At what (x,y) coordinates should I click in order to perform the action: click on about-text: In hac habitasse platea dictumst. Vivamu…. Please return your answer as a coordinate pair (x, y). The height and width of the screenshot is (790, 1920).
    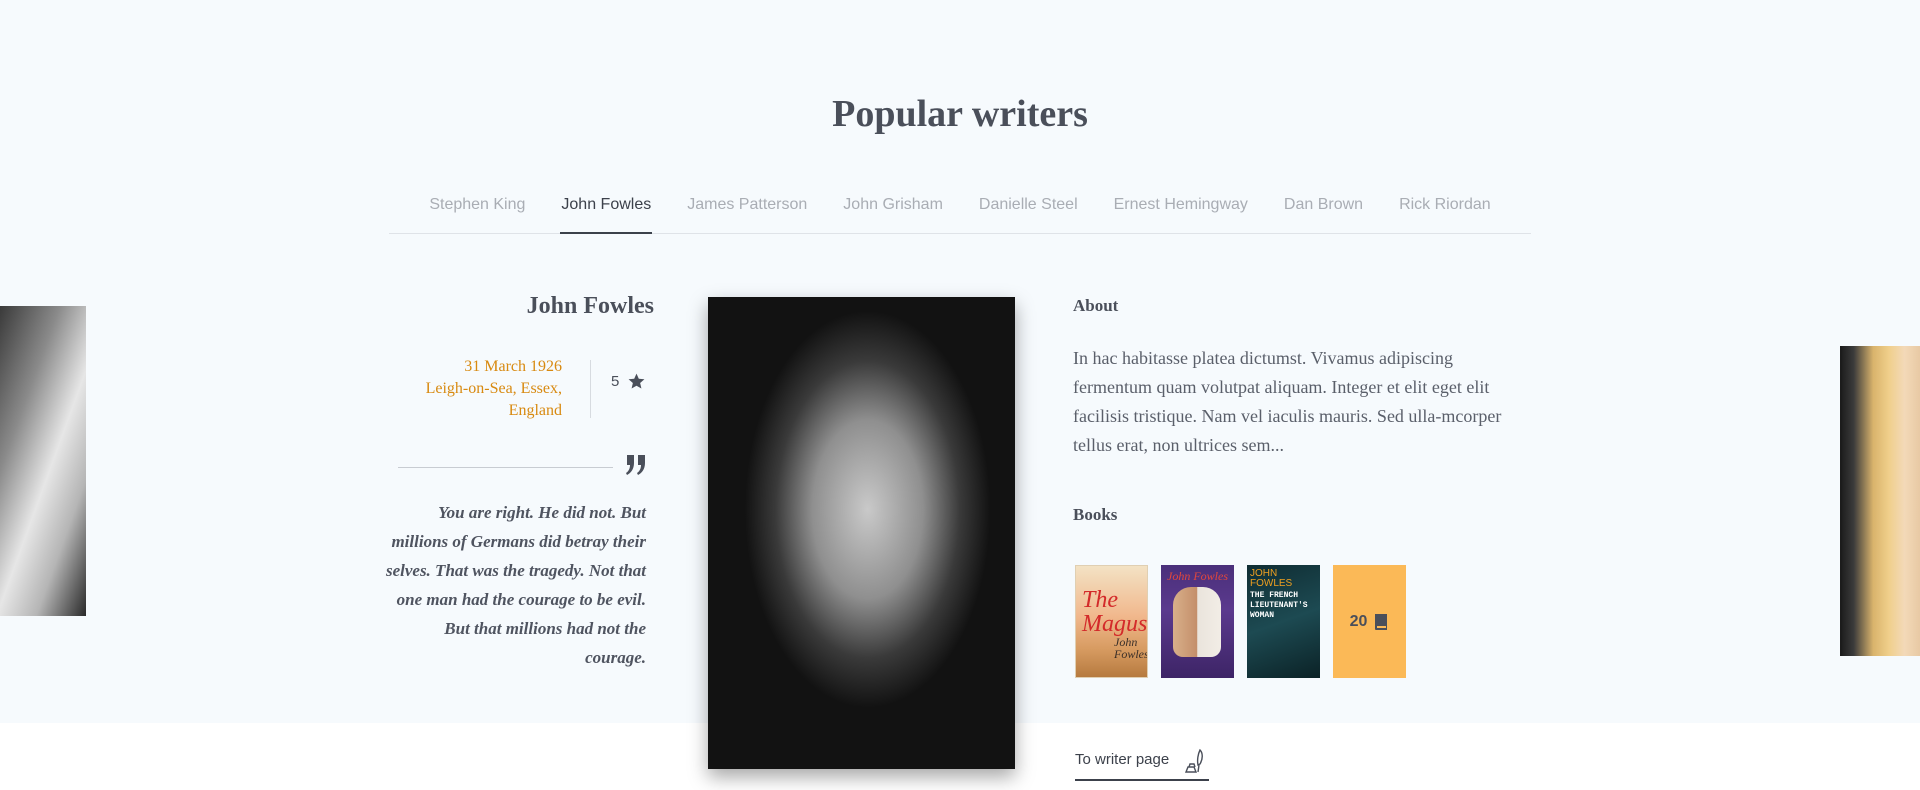
    Looking at the image, I should click on (1287, 401).